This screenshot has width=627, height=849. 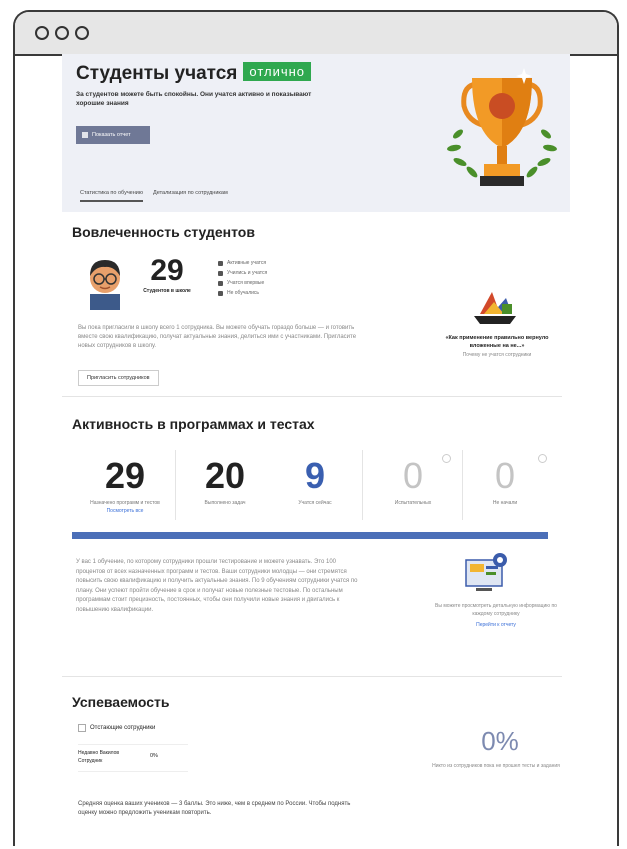 I want to click on kpi-value: 0, so click(x=505, y=475).